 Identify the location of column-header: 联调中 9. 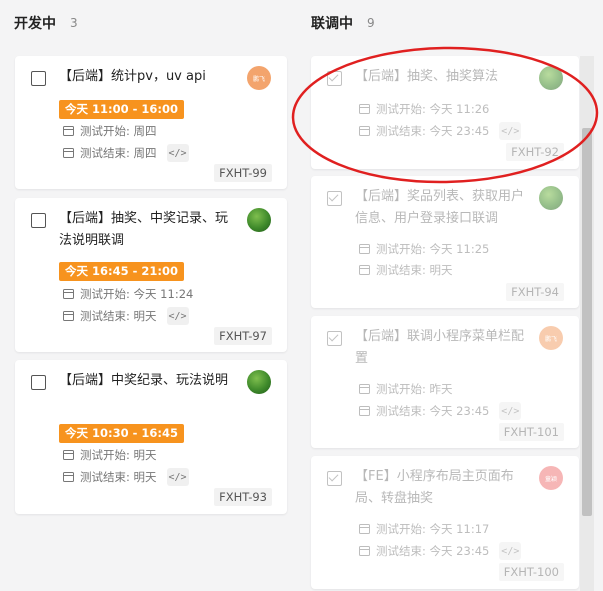
(445, 23).